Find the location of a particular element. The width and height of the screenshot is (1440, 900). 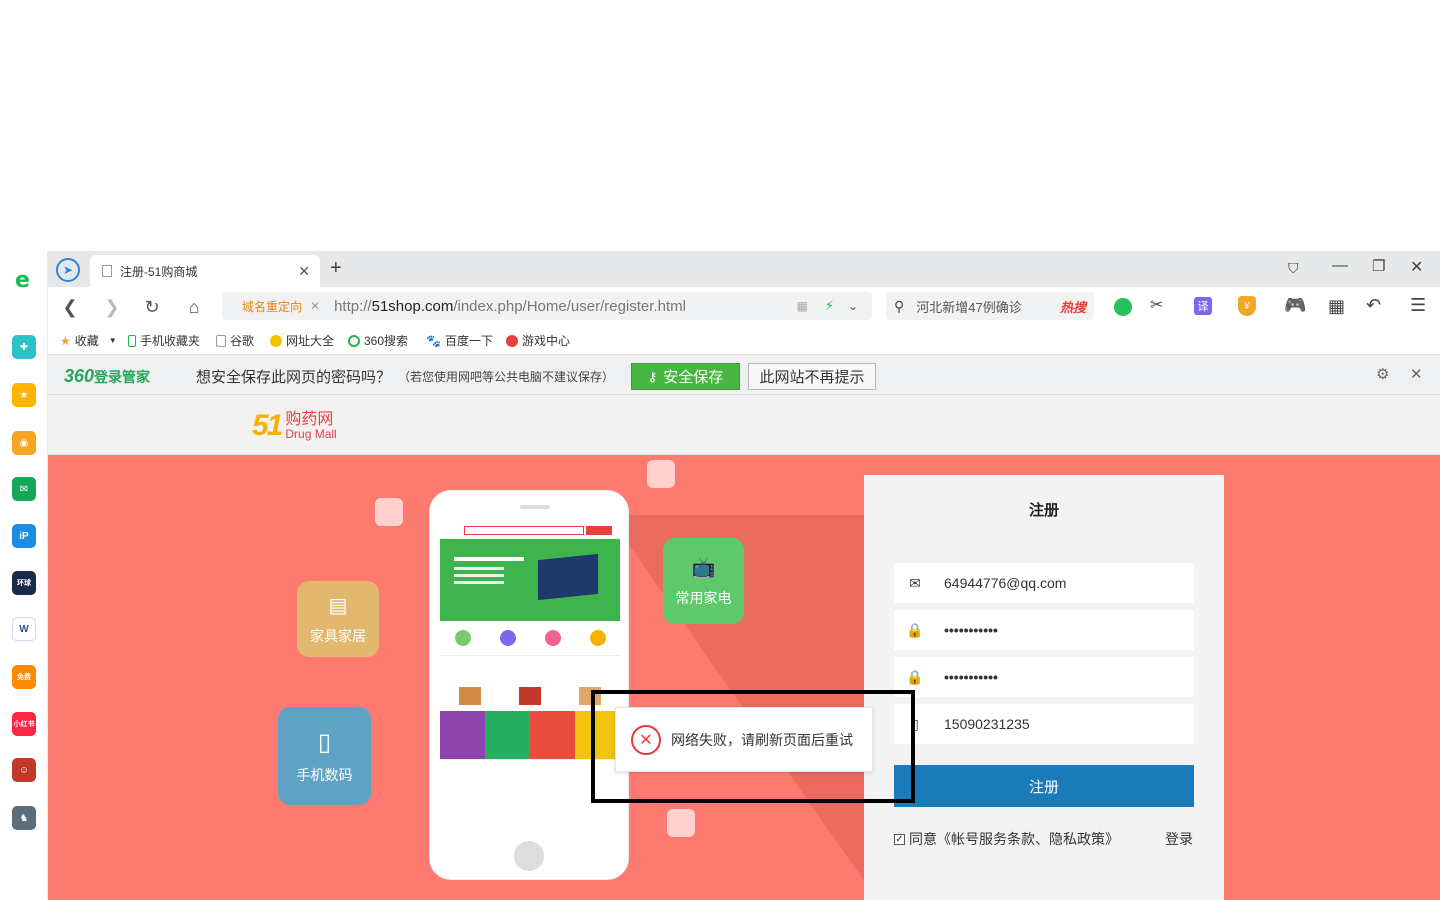

bookmark-google: 谷歌 is located at coordinates (235, 340).